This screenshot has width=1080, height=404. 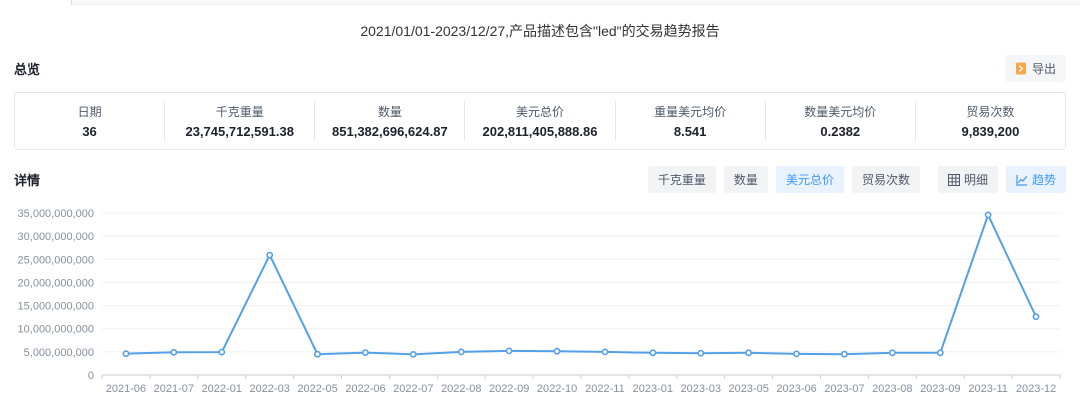 I want to click on details-tab-groups: 千克重量 数量 美元总价 贸易次数 明细 趋势, so click(x=856, y=179).